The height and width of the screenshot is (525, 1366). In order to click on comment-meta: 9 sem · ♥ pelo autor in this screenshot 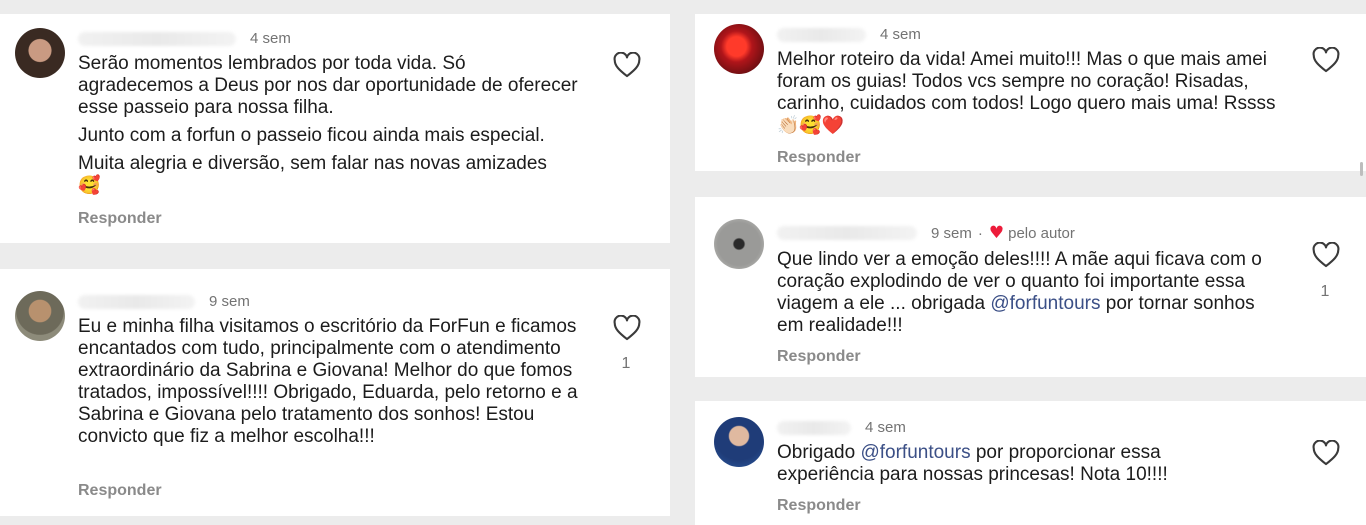, I will do `click(926, 233)`.